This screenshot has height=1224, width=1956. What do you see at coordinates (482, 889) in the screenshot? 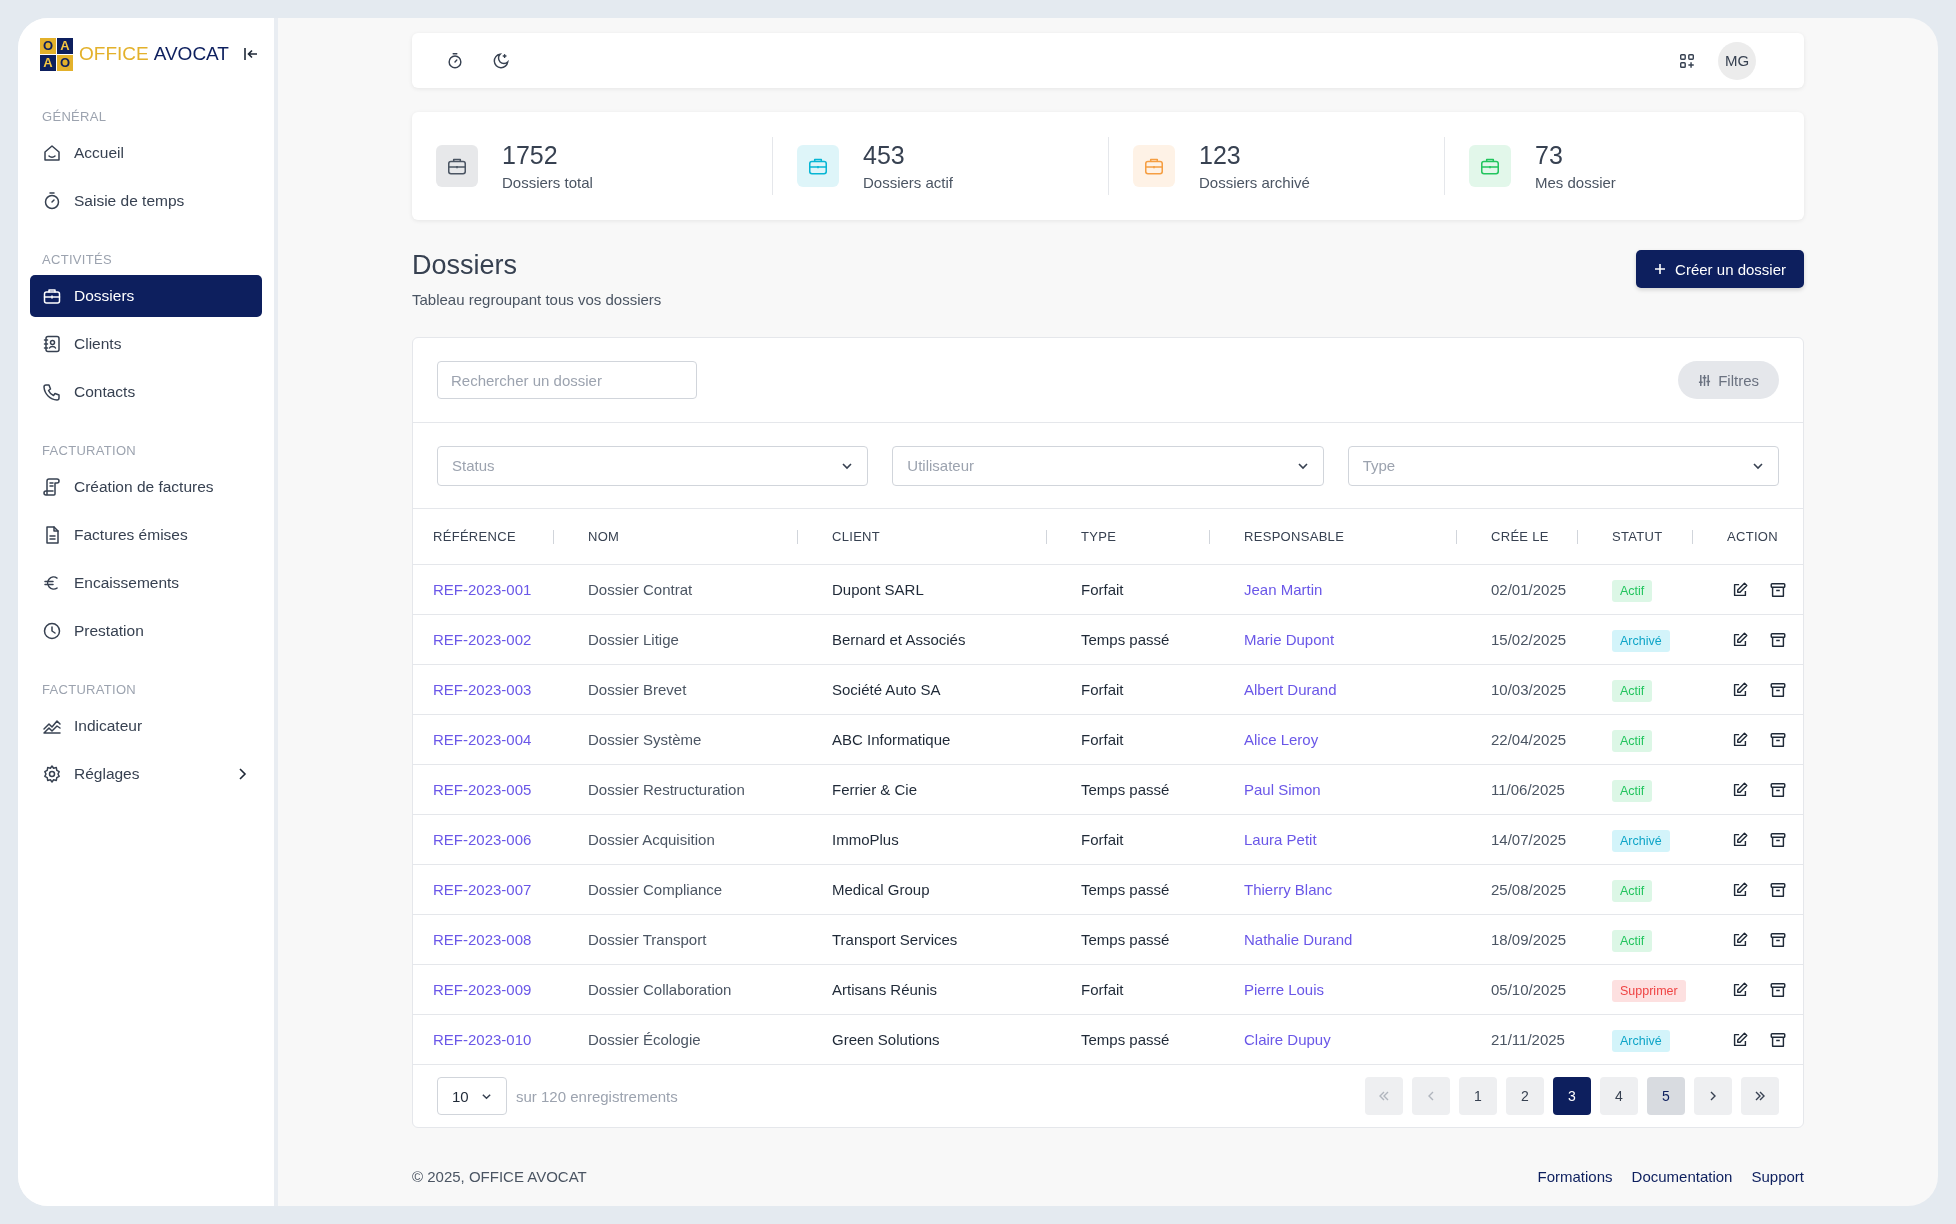
I see `reference-link: REF-2023-007` at bounding box center [482, 889].